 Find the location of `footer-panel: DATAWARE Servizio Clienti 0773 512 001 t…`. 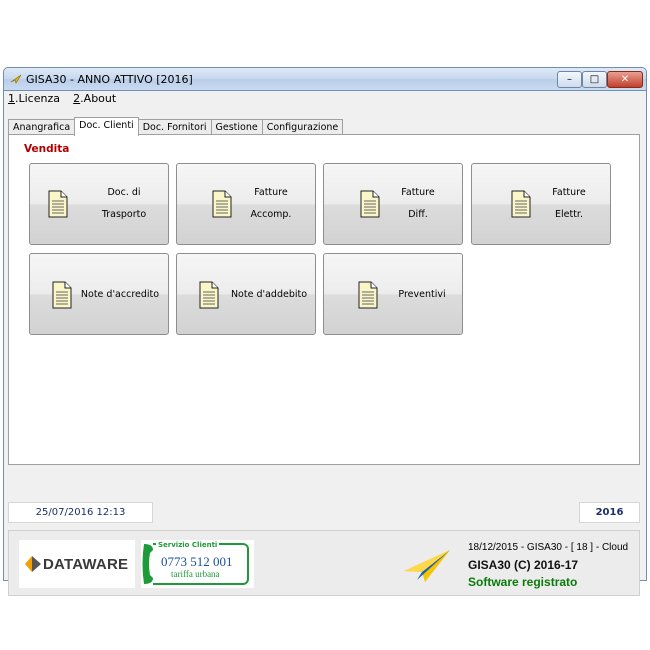

footer-panel: DATAWARE Servizio Clienti 0773 512 001 t… is located at coordinates (324, 563).